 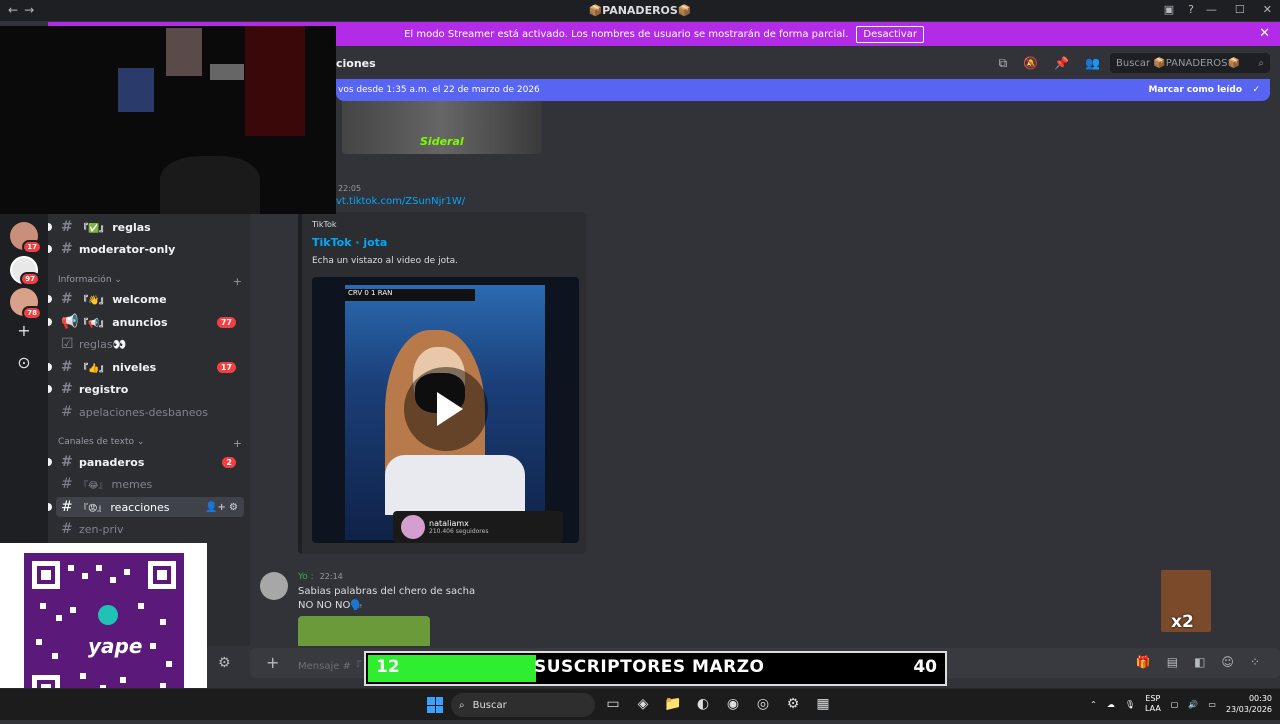 I want to click on message-text: Sabias palabras del chero de sacha, so click(x=387, y=591).